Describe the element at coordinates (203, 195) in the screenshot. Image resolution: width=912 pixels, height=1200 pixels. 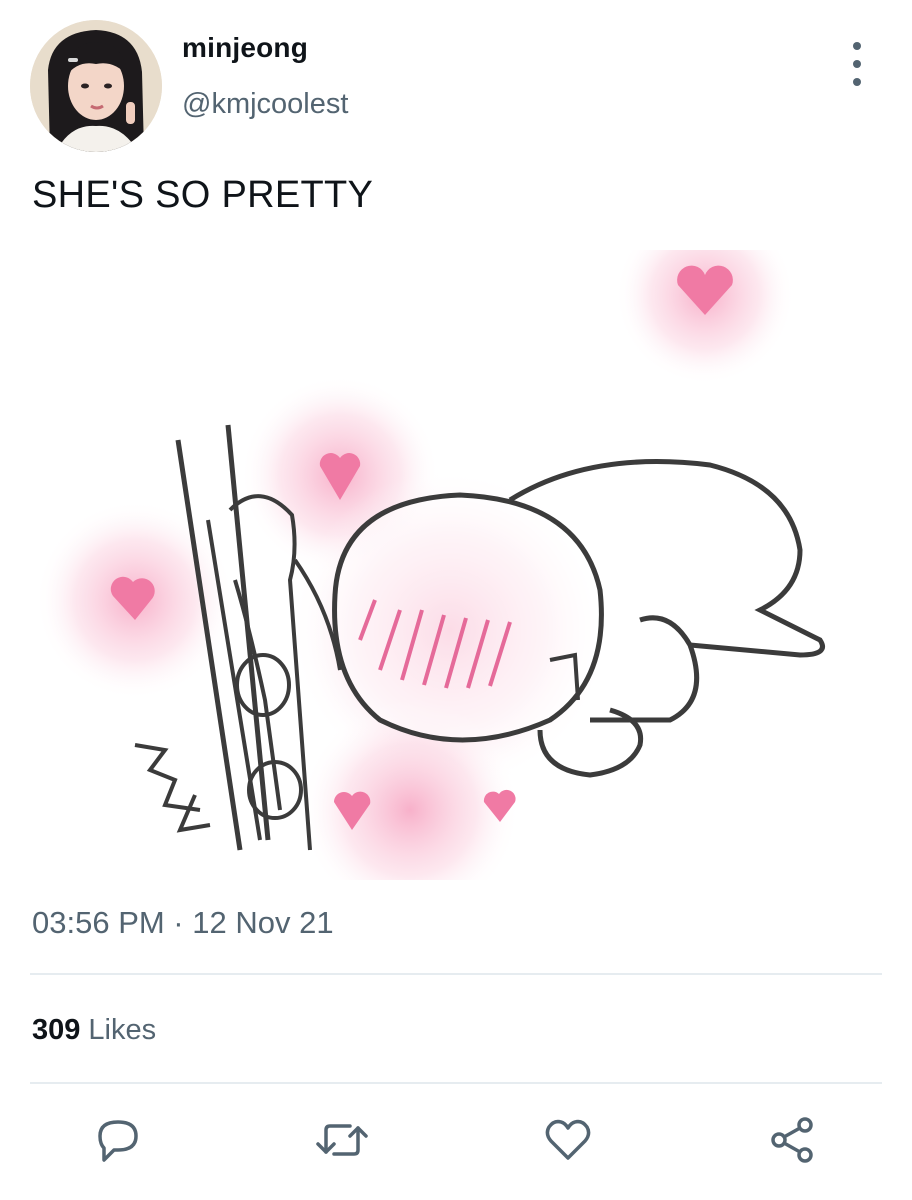
I see `tweet-text: SHE'S SO PRETTY` at that location.